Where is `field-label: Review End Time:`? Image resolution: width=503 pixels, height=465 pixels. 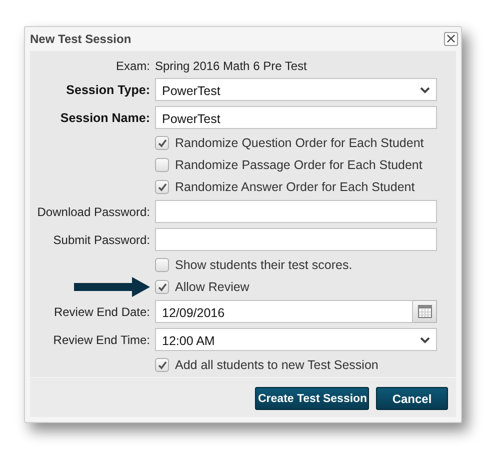
field-label: Review End Time: is located at coordinates (101, 339).